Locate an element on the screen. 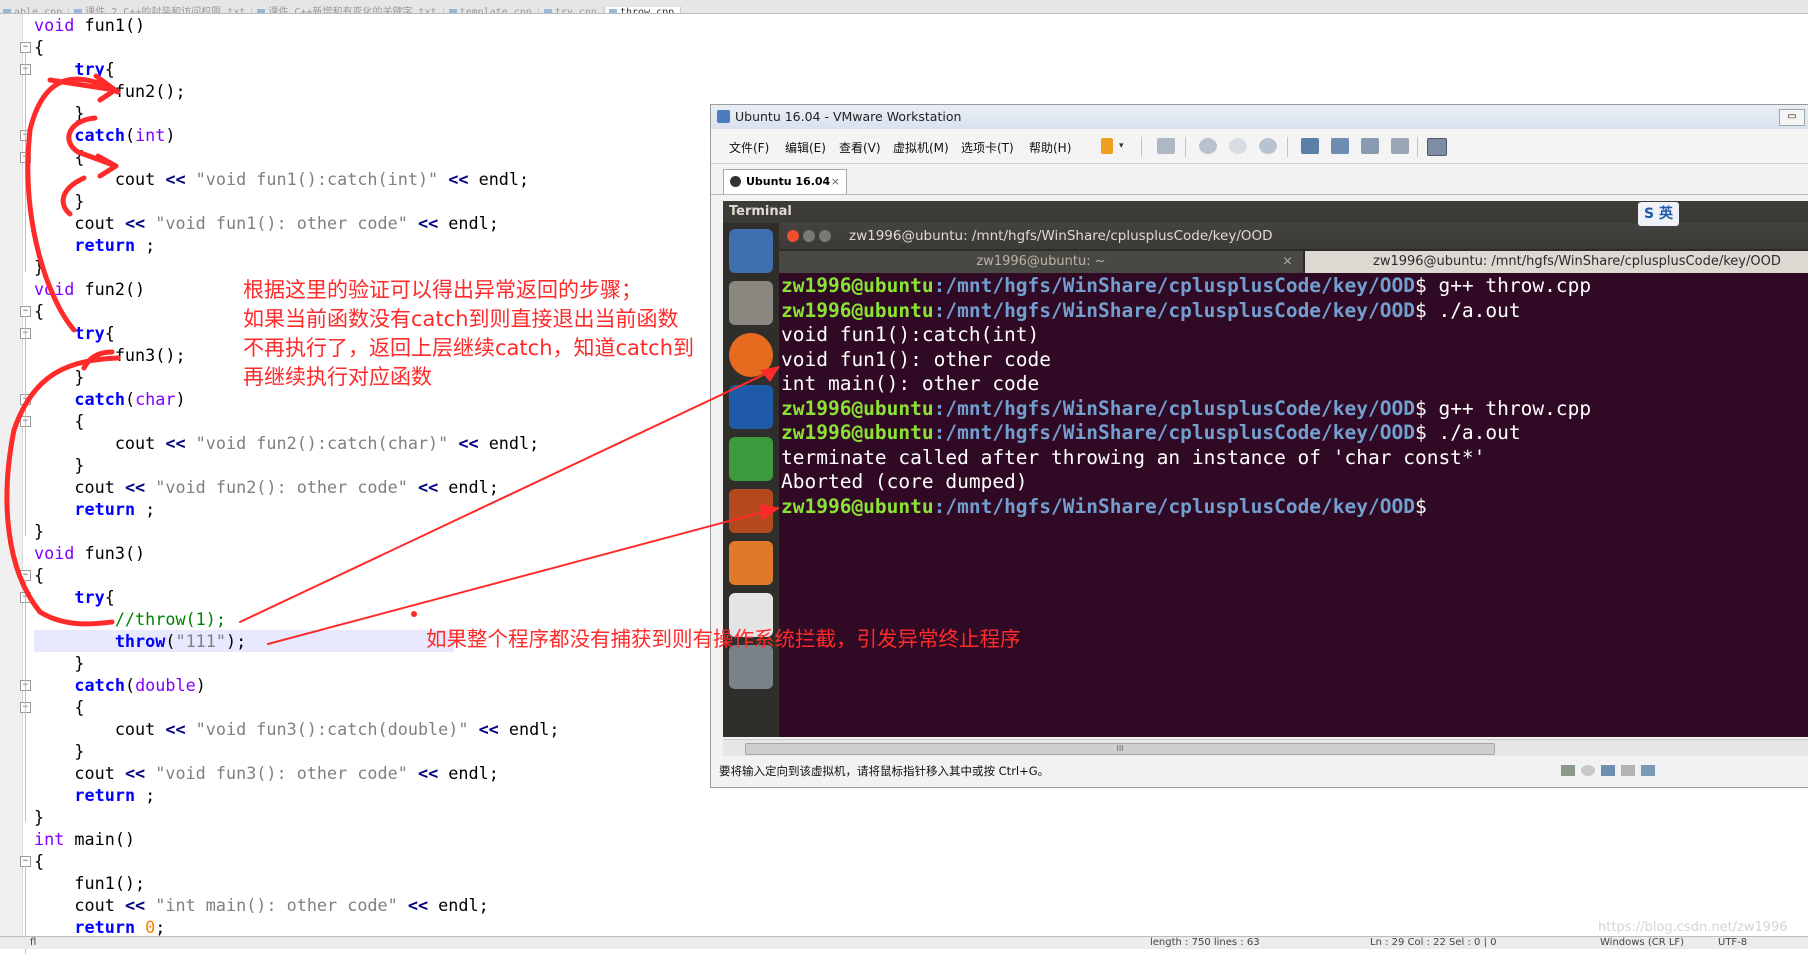  return-arrow-fun2-to-fun1 is located at coordinates (73, 204).